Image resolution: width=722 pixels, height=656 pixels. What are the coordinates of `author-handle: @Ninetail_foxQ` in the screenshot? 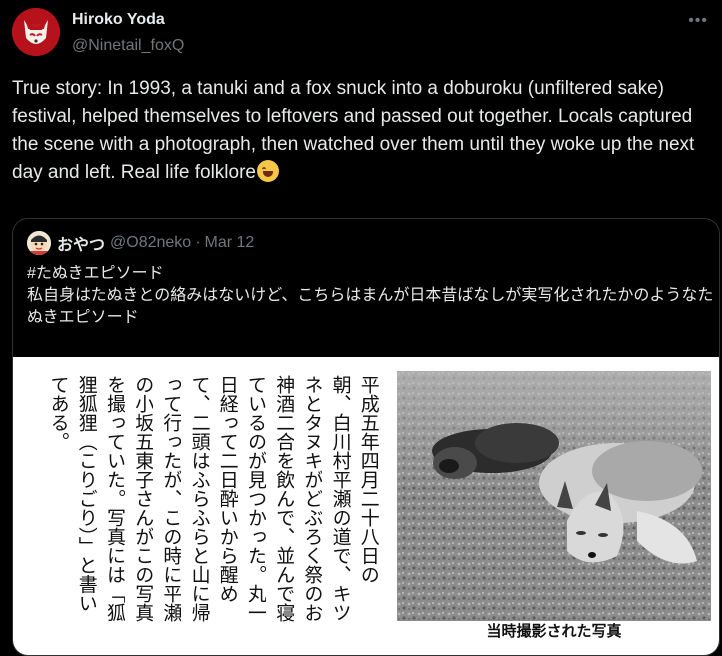 It's located at (128, 46).